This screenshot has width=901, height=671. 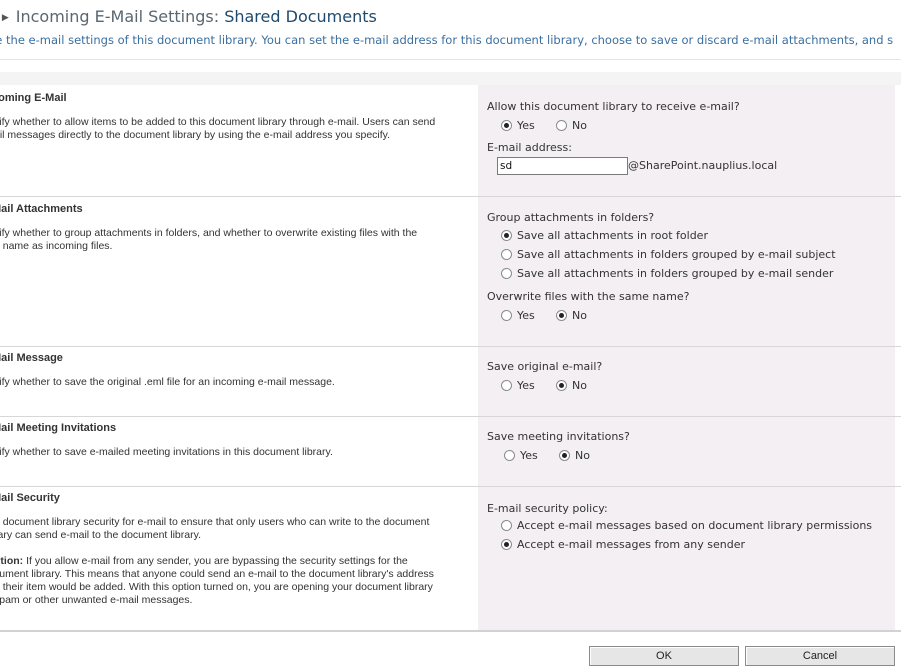 What do you see at coordinates (117, 16) in the screenshot?
I see `breadcrumb-settings-label: Incoming E-Mail Settings:` at bounding box center [117, 16].